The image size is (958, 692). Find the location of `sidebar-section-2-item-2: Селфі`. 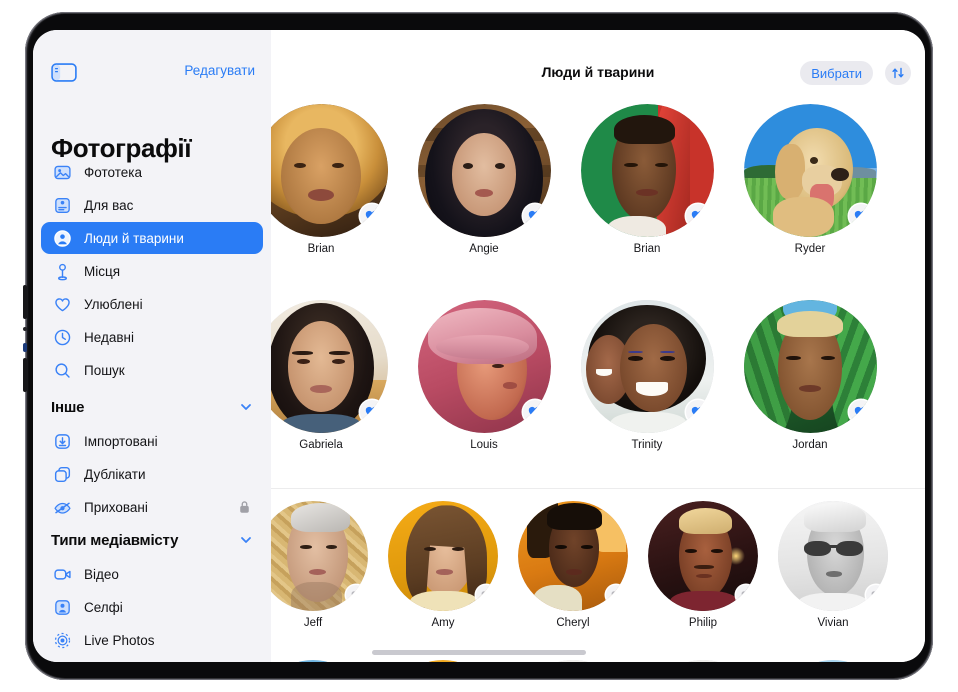

sidebar-section-2-item-2: Селфі is located at coordinates (152, 607).